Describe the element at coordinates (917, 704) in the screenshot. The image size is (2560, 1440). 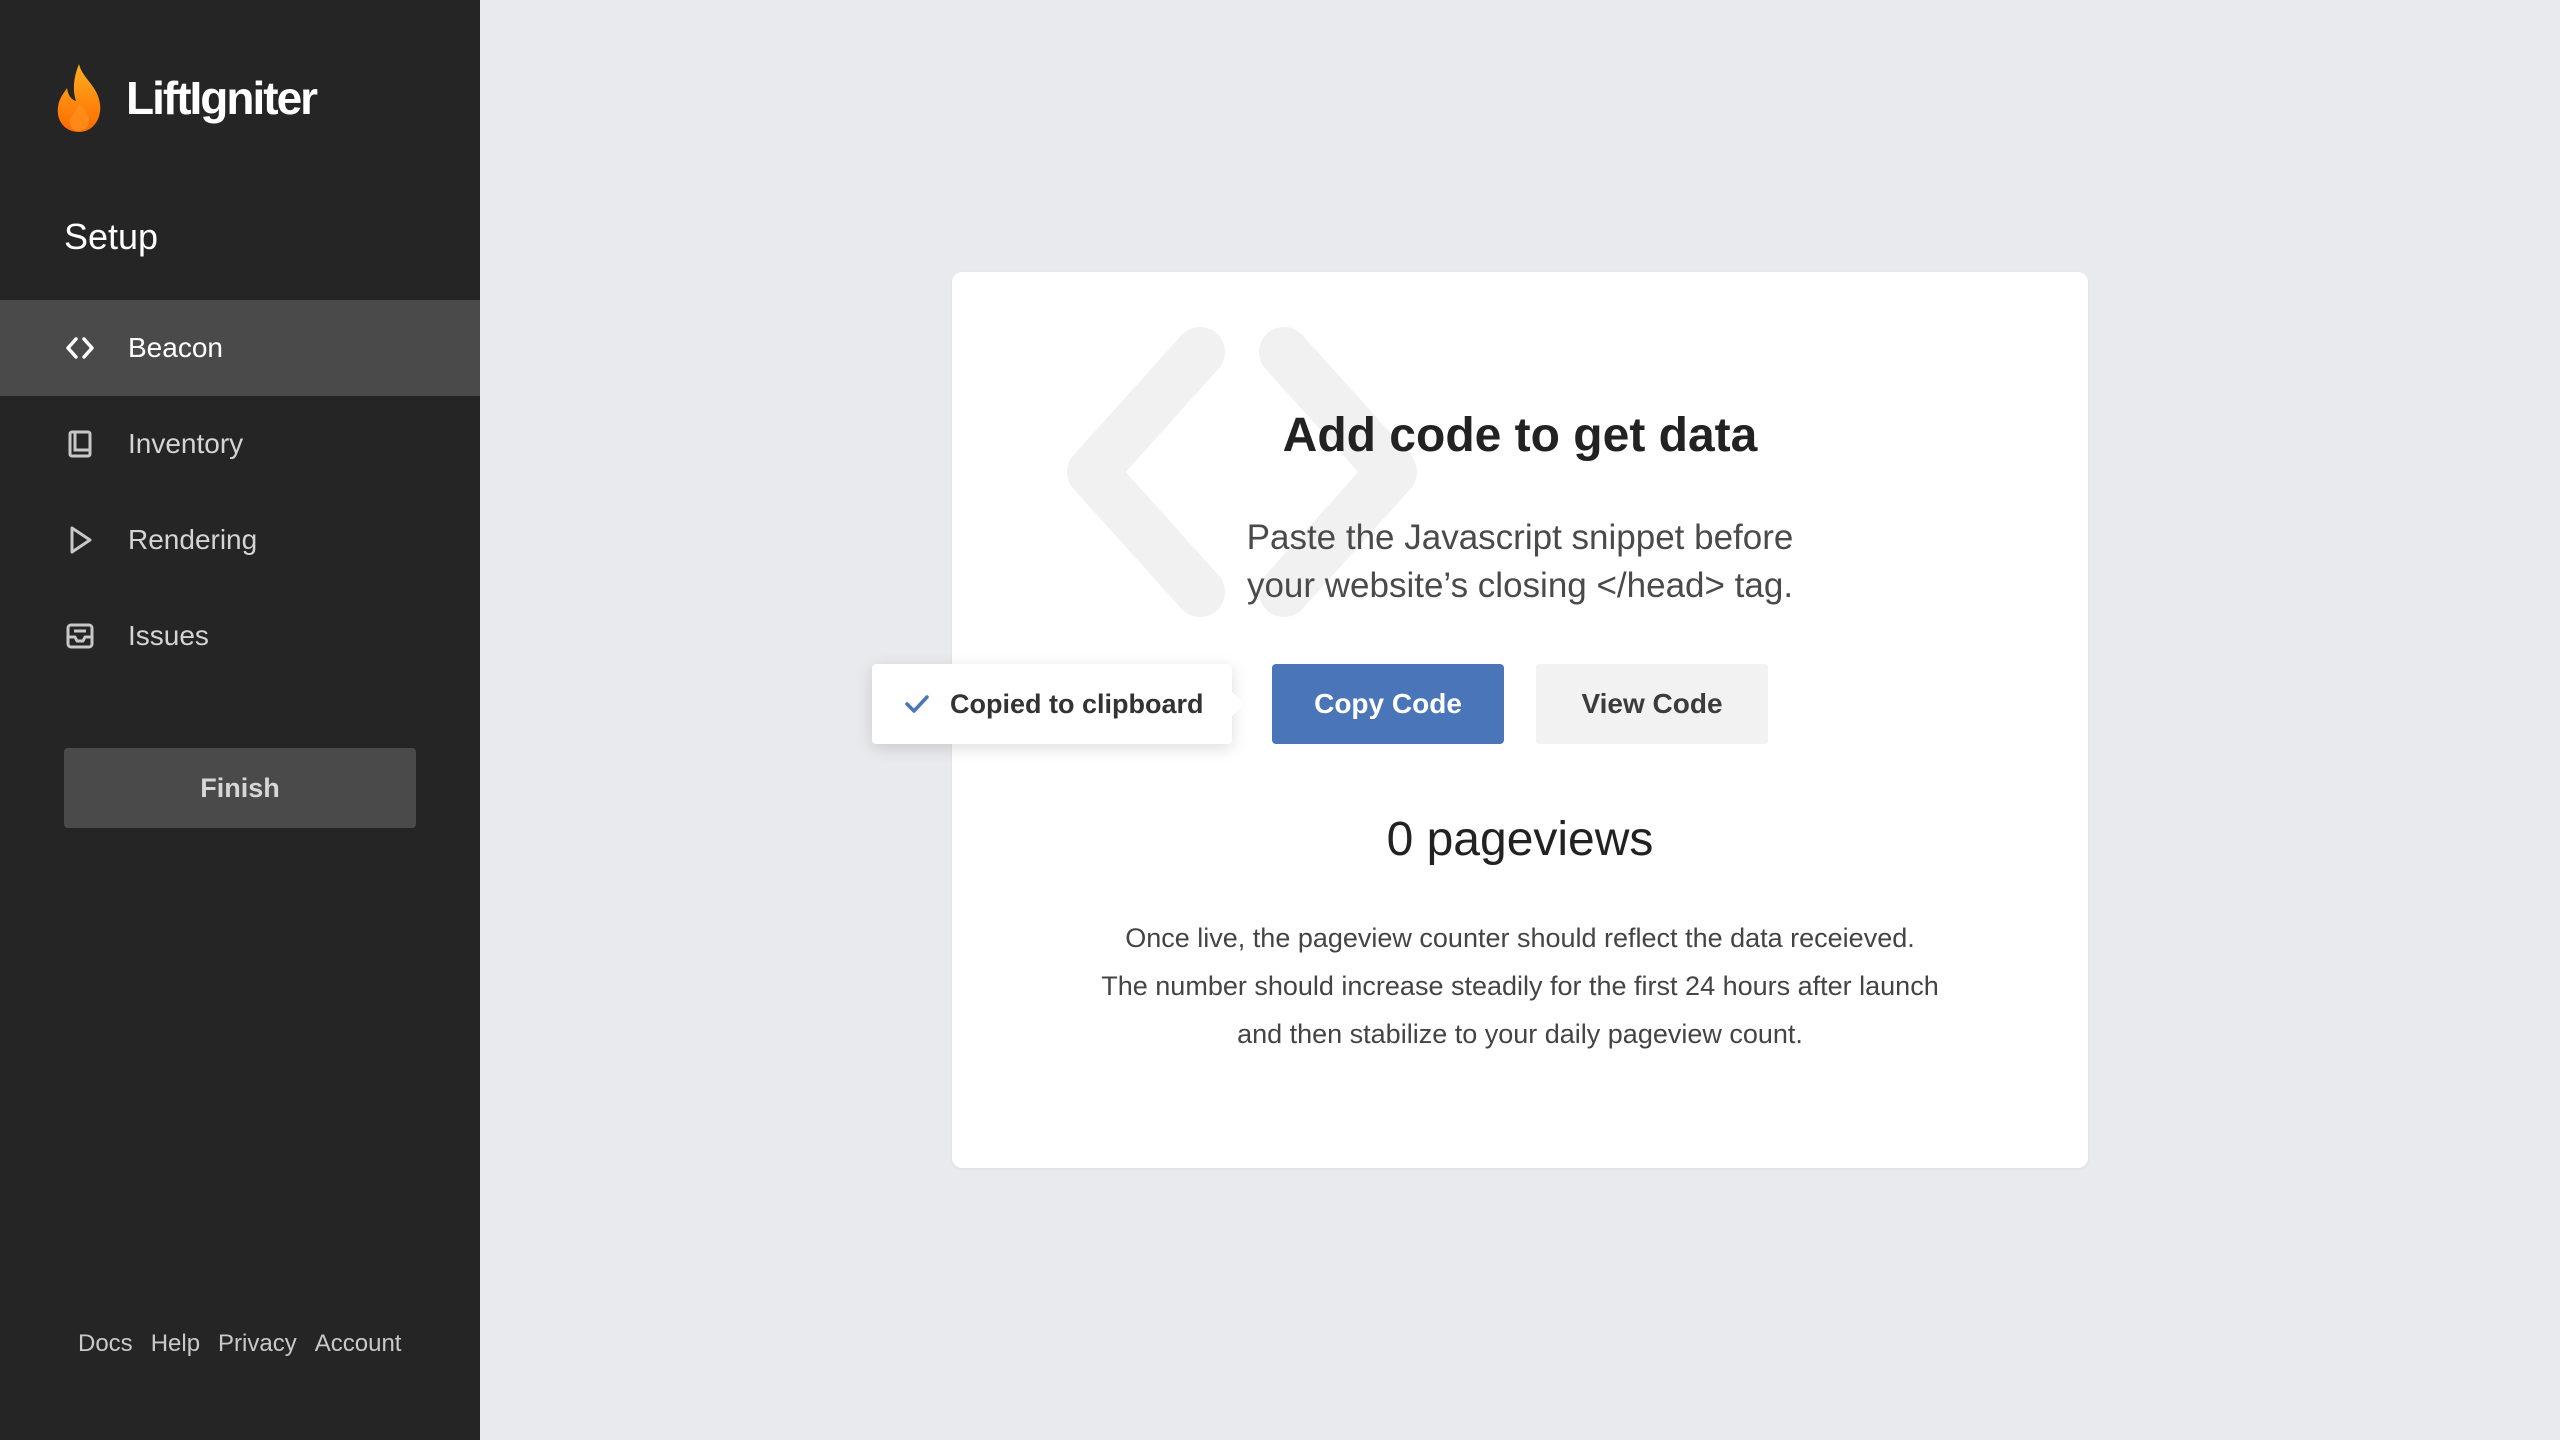
I see `checkmark-icon` at that location.